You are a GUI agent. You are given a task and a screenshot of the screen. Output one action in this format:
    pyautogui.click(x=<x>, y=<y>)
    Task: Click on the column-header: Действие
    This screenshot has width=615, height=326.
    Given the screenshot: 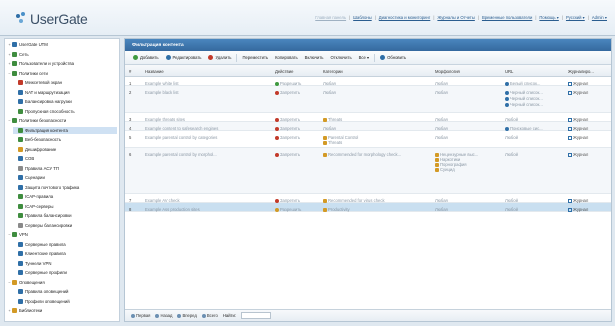 What is the action you would take?
    pyautogui.click(x=284, y=71)
    